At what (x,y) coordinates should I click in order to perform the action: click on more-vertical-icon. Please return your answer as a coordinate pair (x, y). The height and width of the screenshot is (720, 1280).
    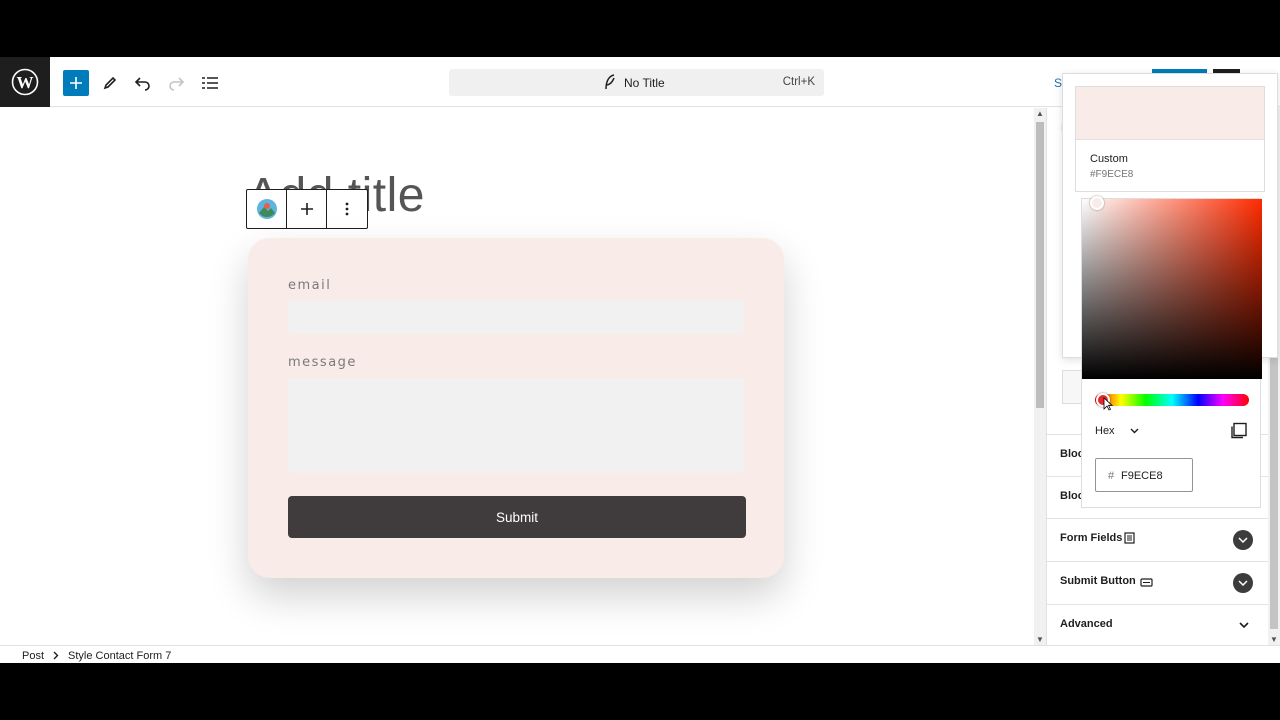
    Looking at the image, I should click on (347, 209).